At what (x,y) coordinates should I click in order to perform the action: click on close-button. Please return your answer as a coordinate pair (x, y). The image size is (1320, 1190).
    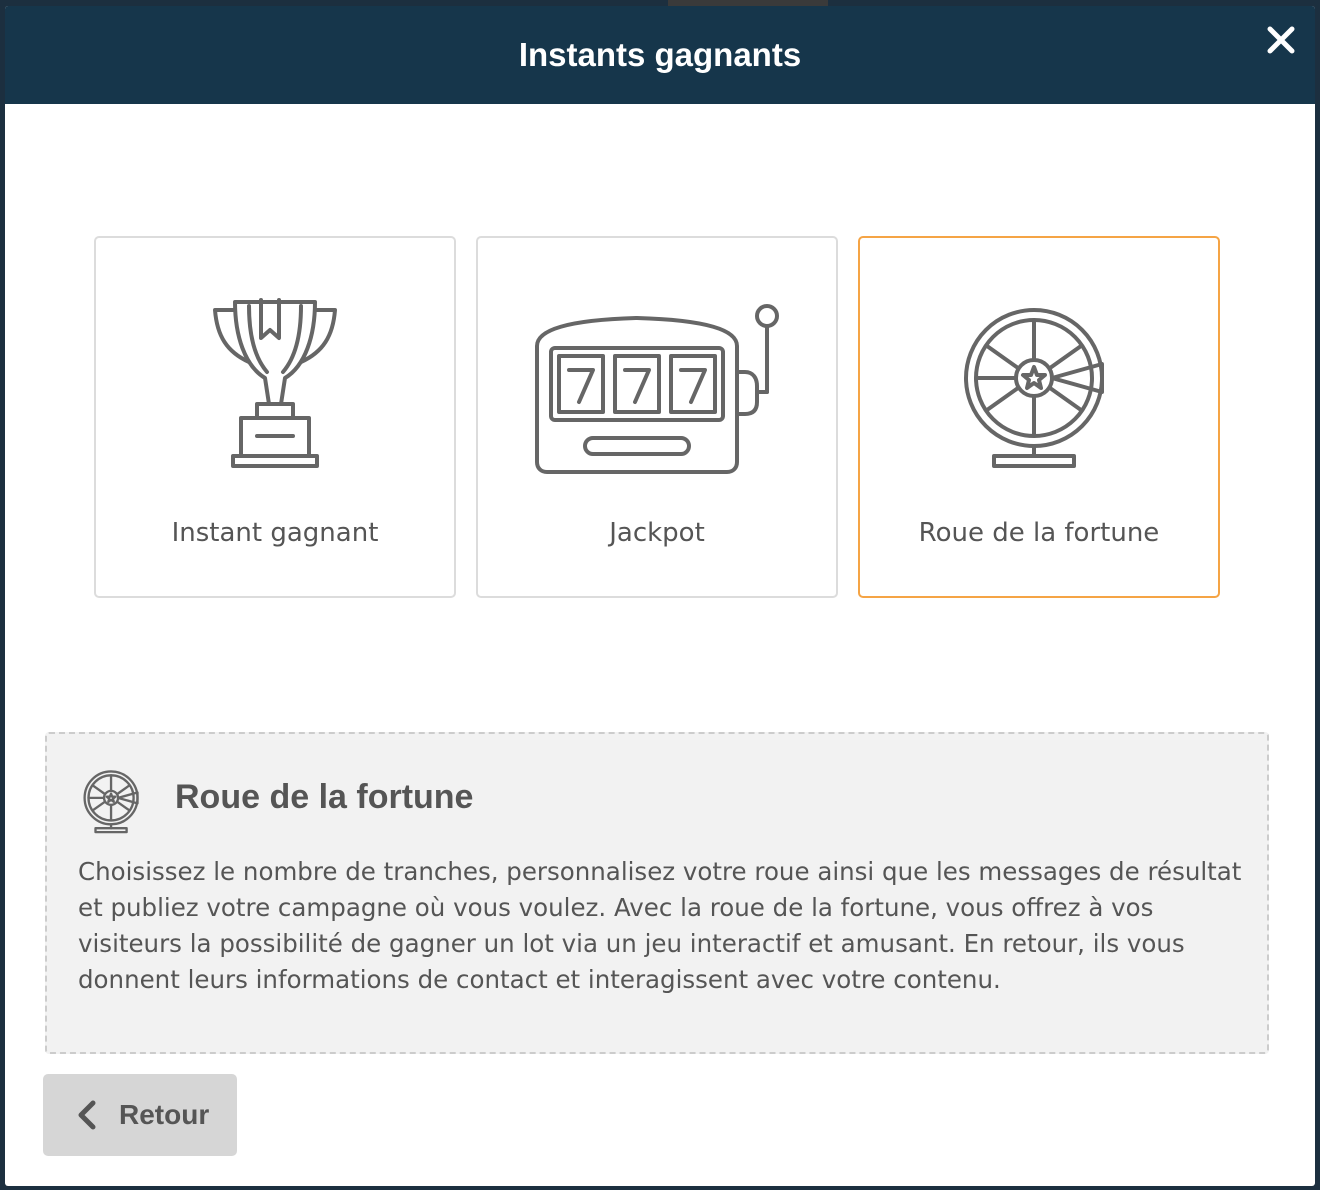
    Looking at the image, I should click on (1281, 40).